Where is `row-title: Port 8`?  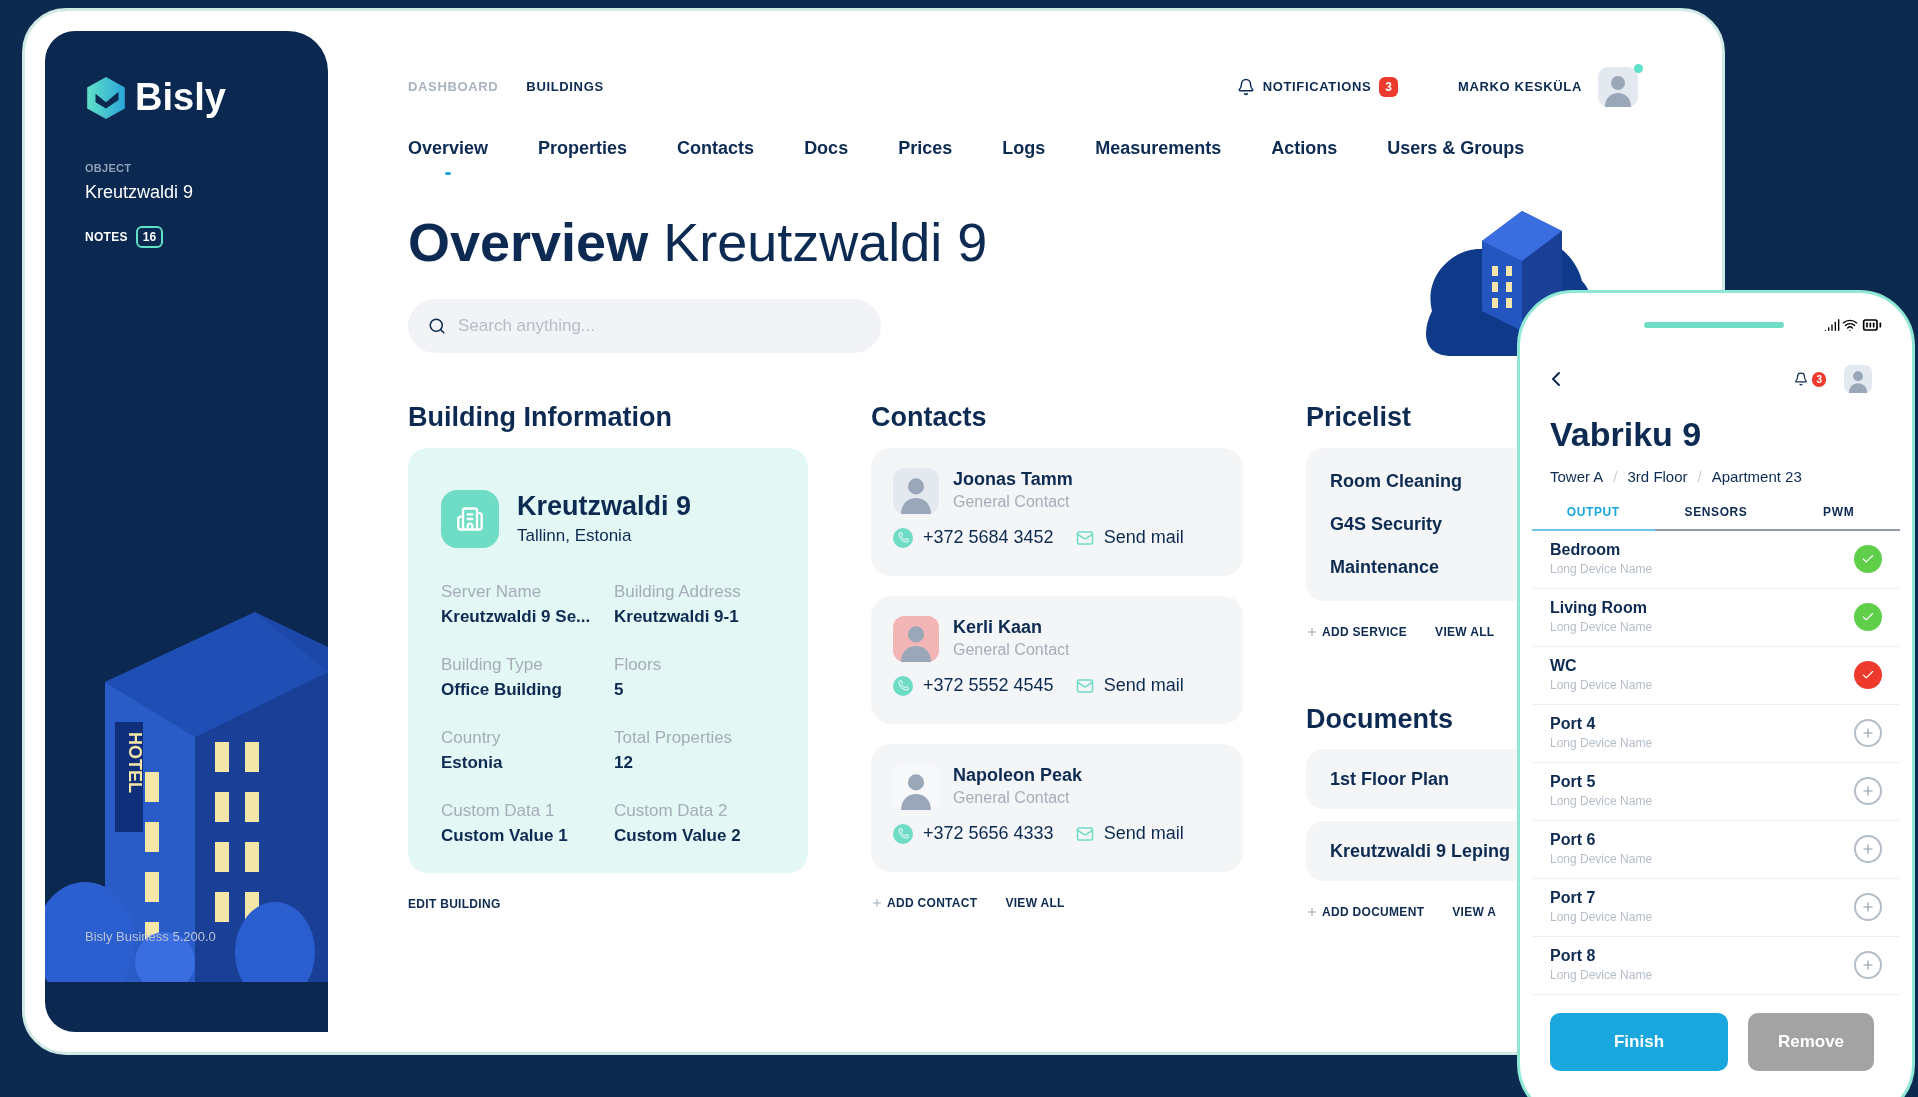 row-title: Port 8 is located at coordinates (1573, 956).